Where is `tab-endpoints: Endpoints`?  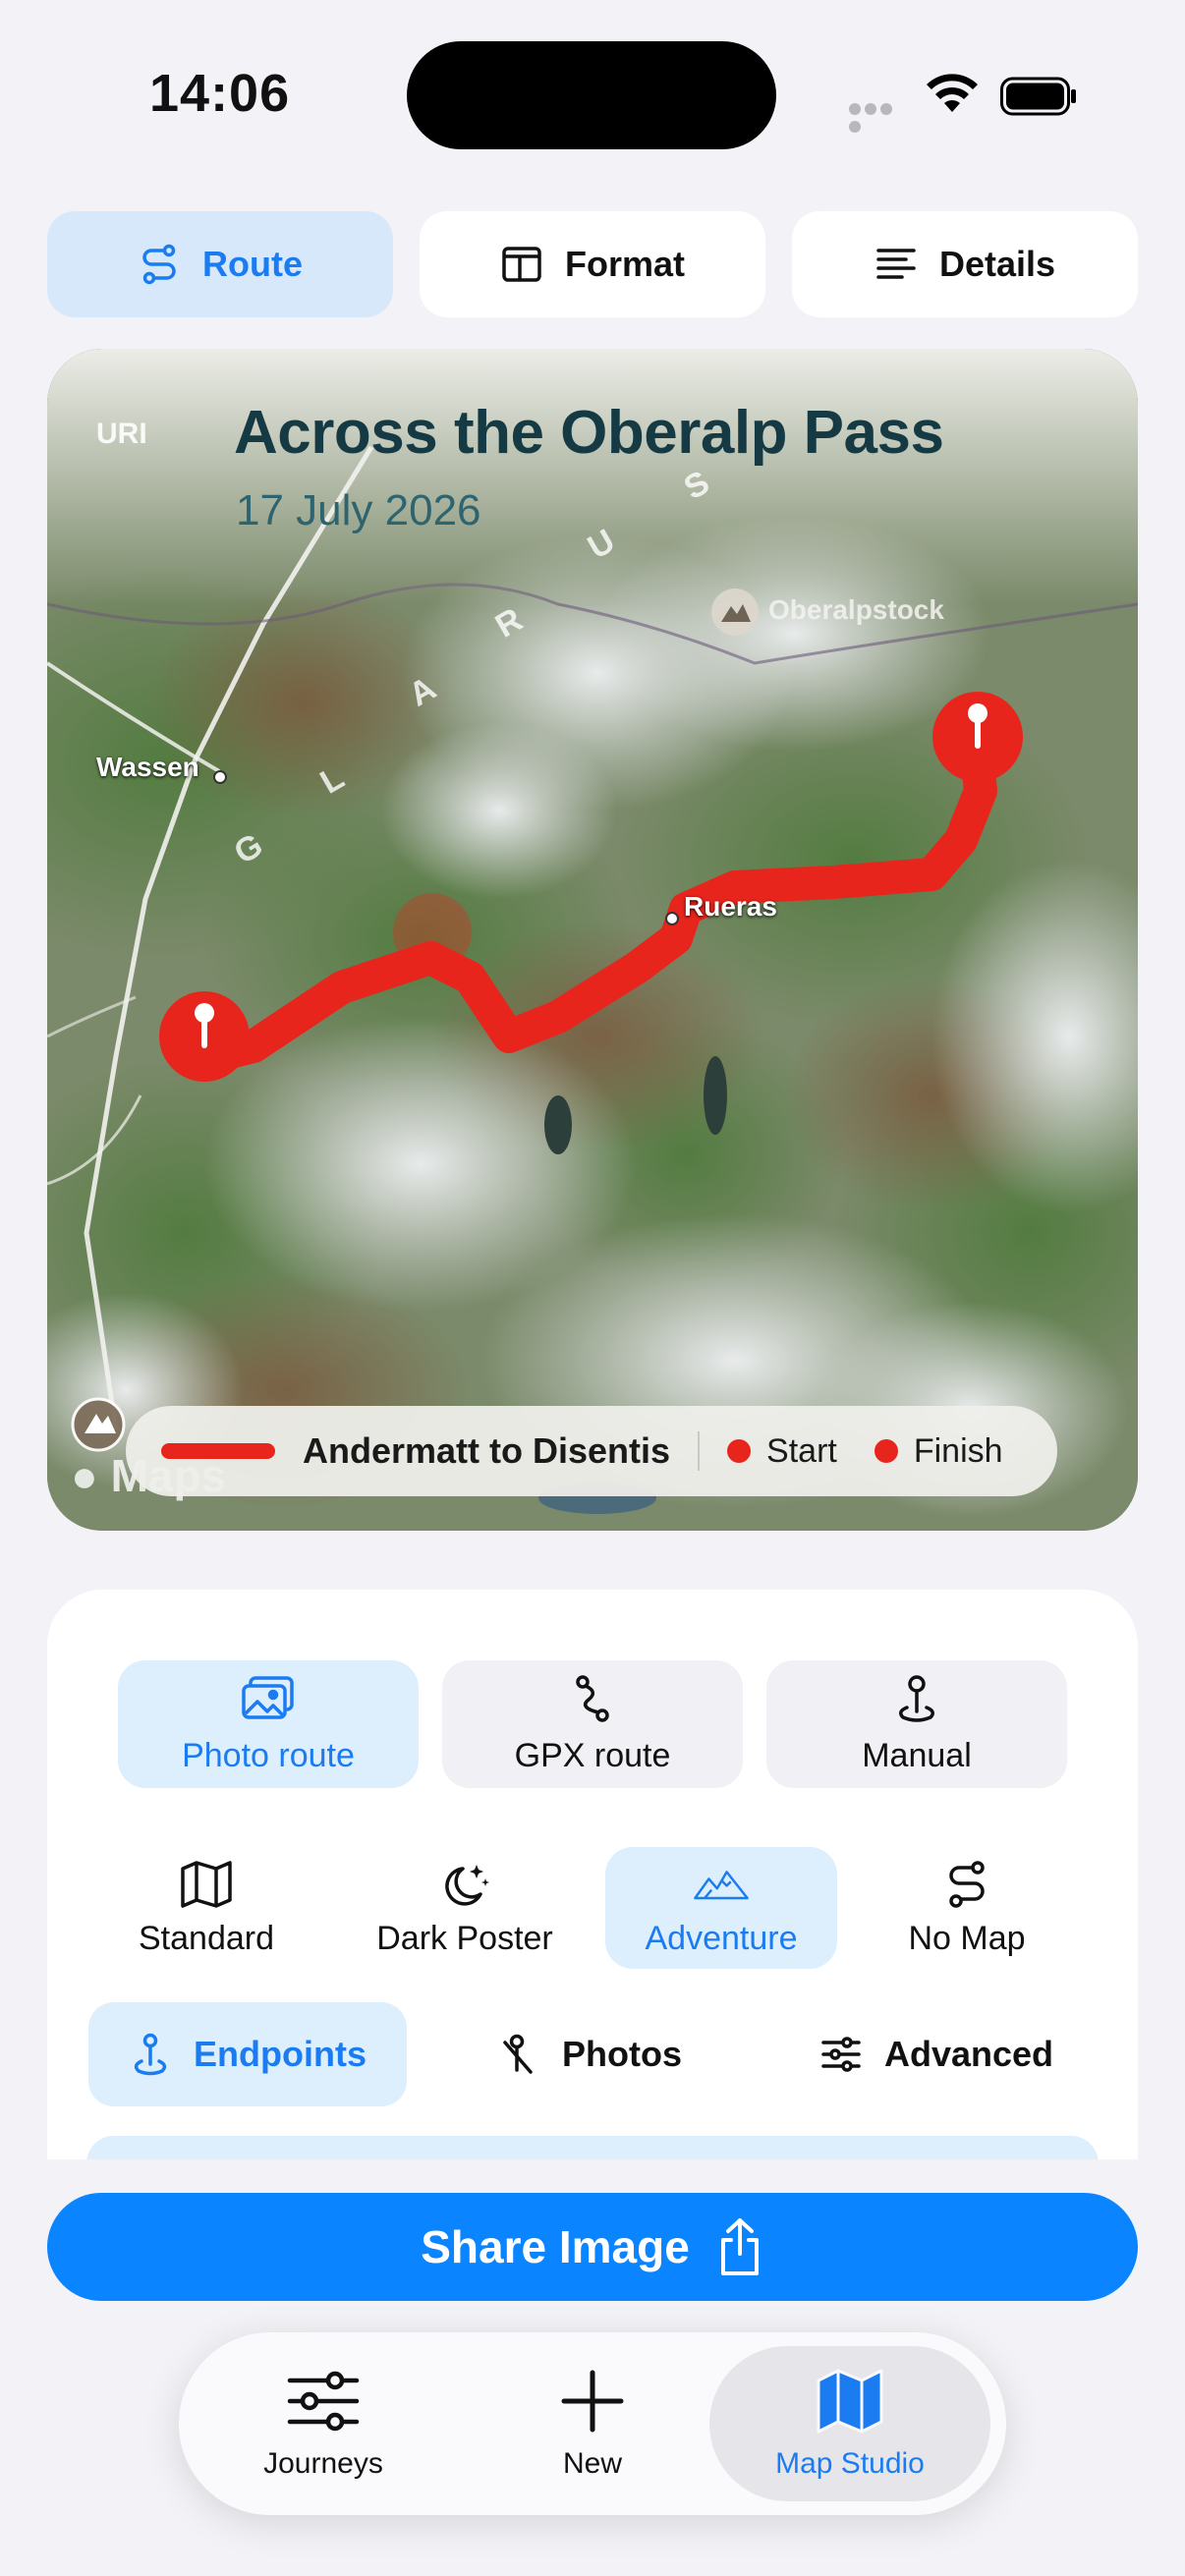 tab-endpoints: Endpoints is located at coordinates (248, 2054).